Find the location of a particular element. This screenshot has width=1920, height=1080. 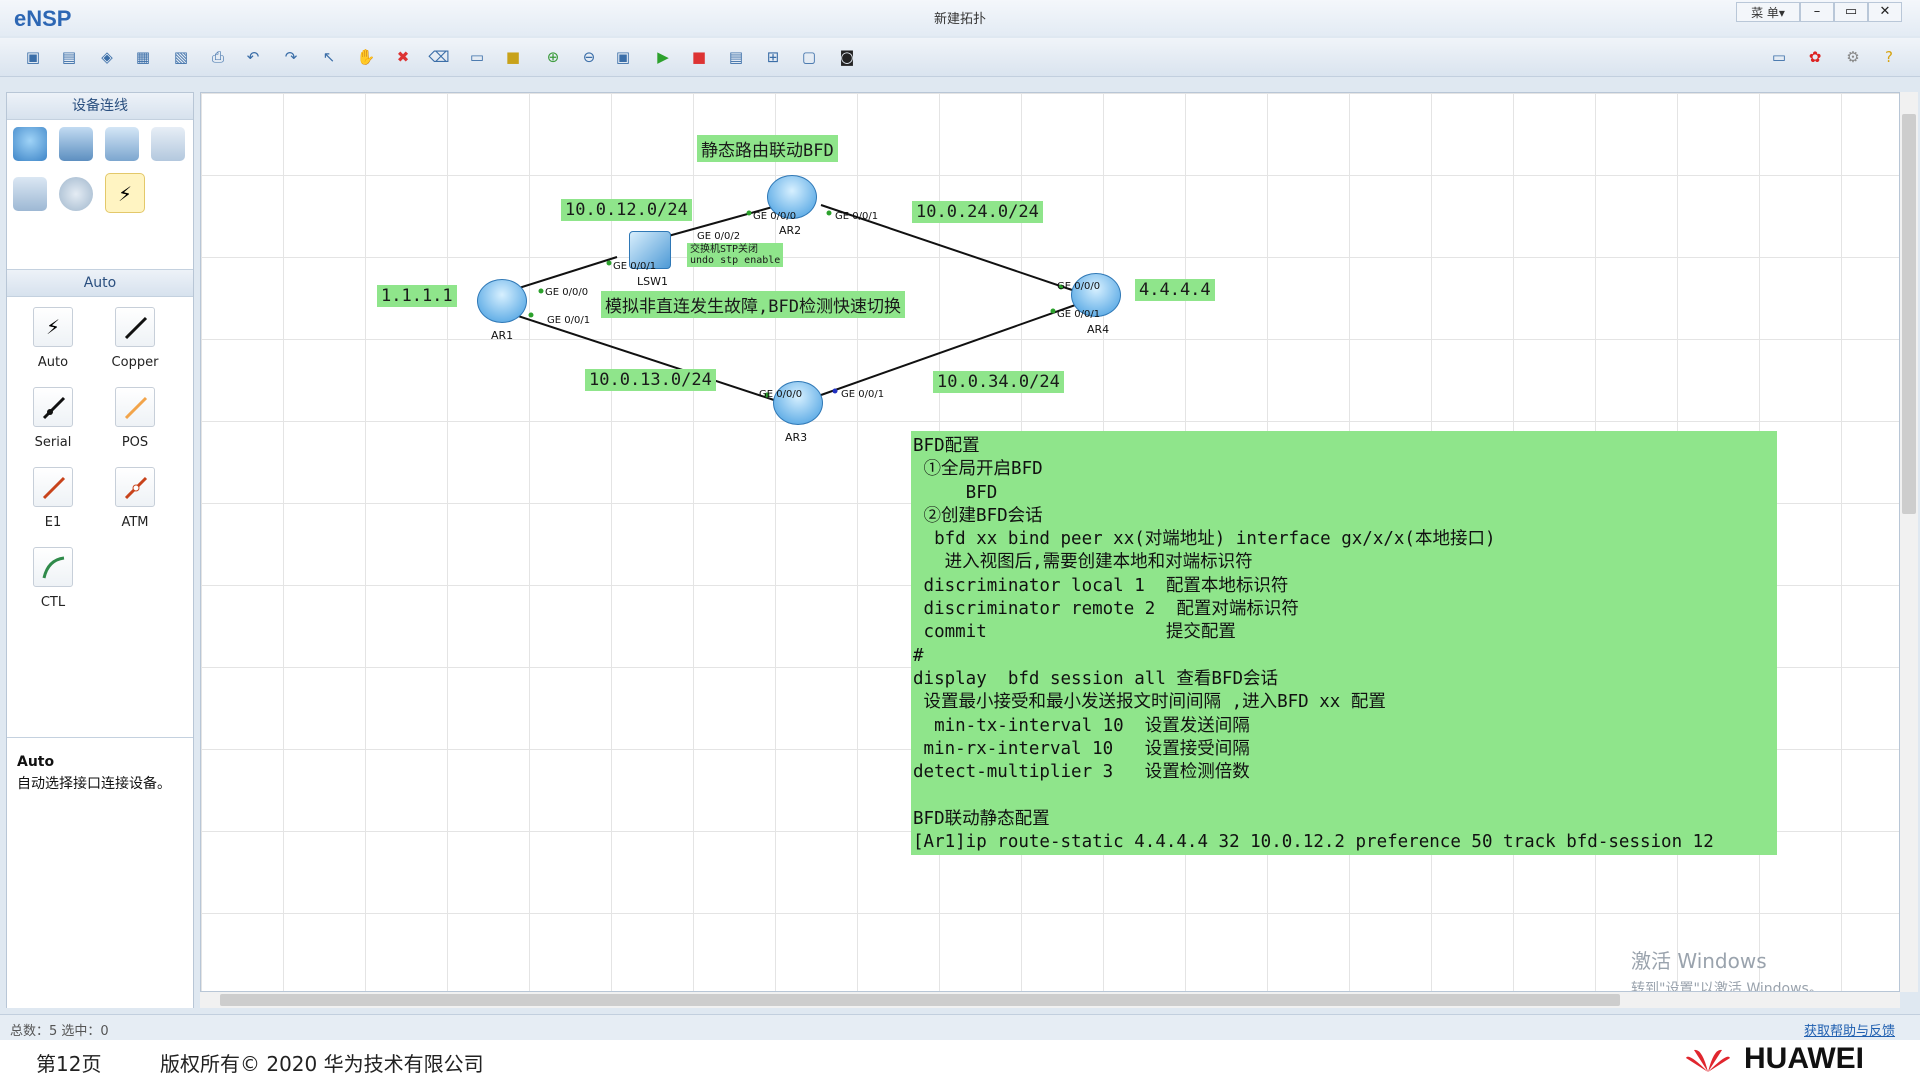

description-panel: Auto 自动选择接口连接设备。 is located at coordinates (100, 872).